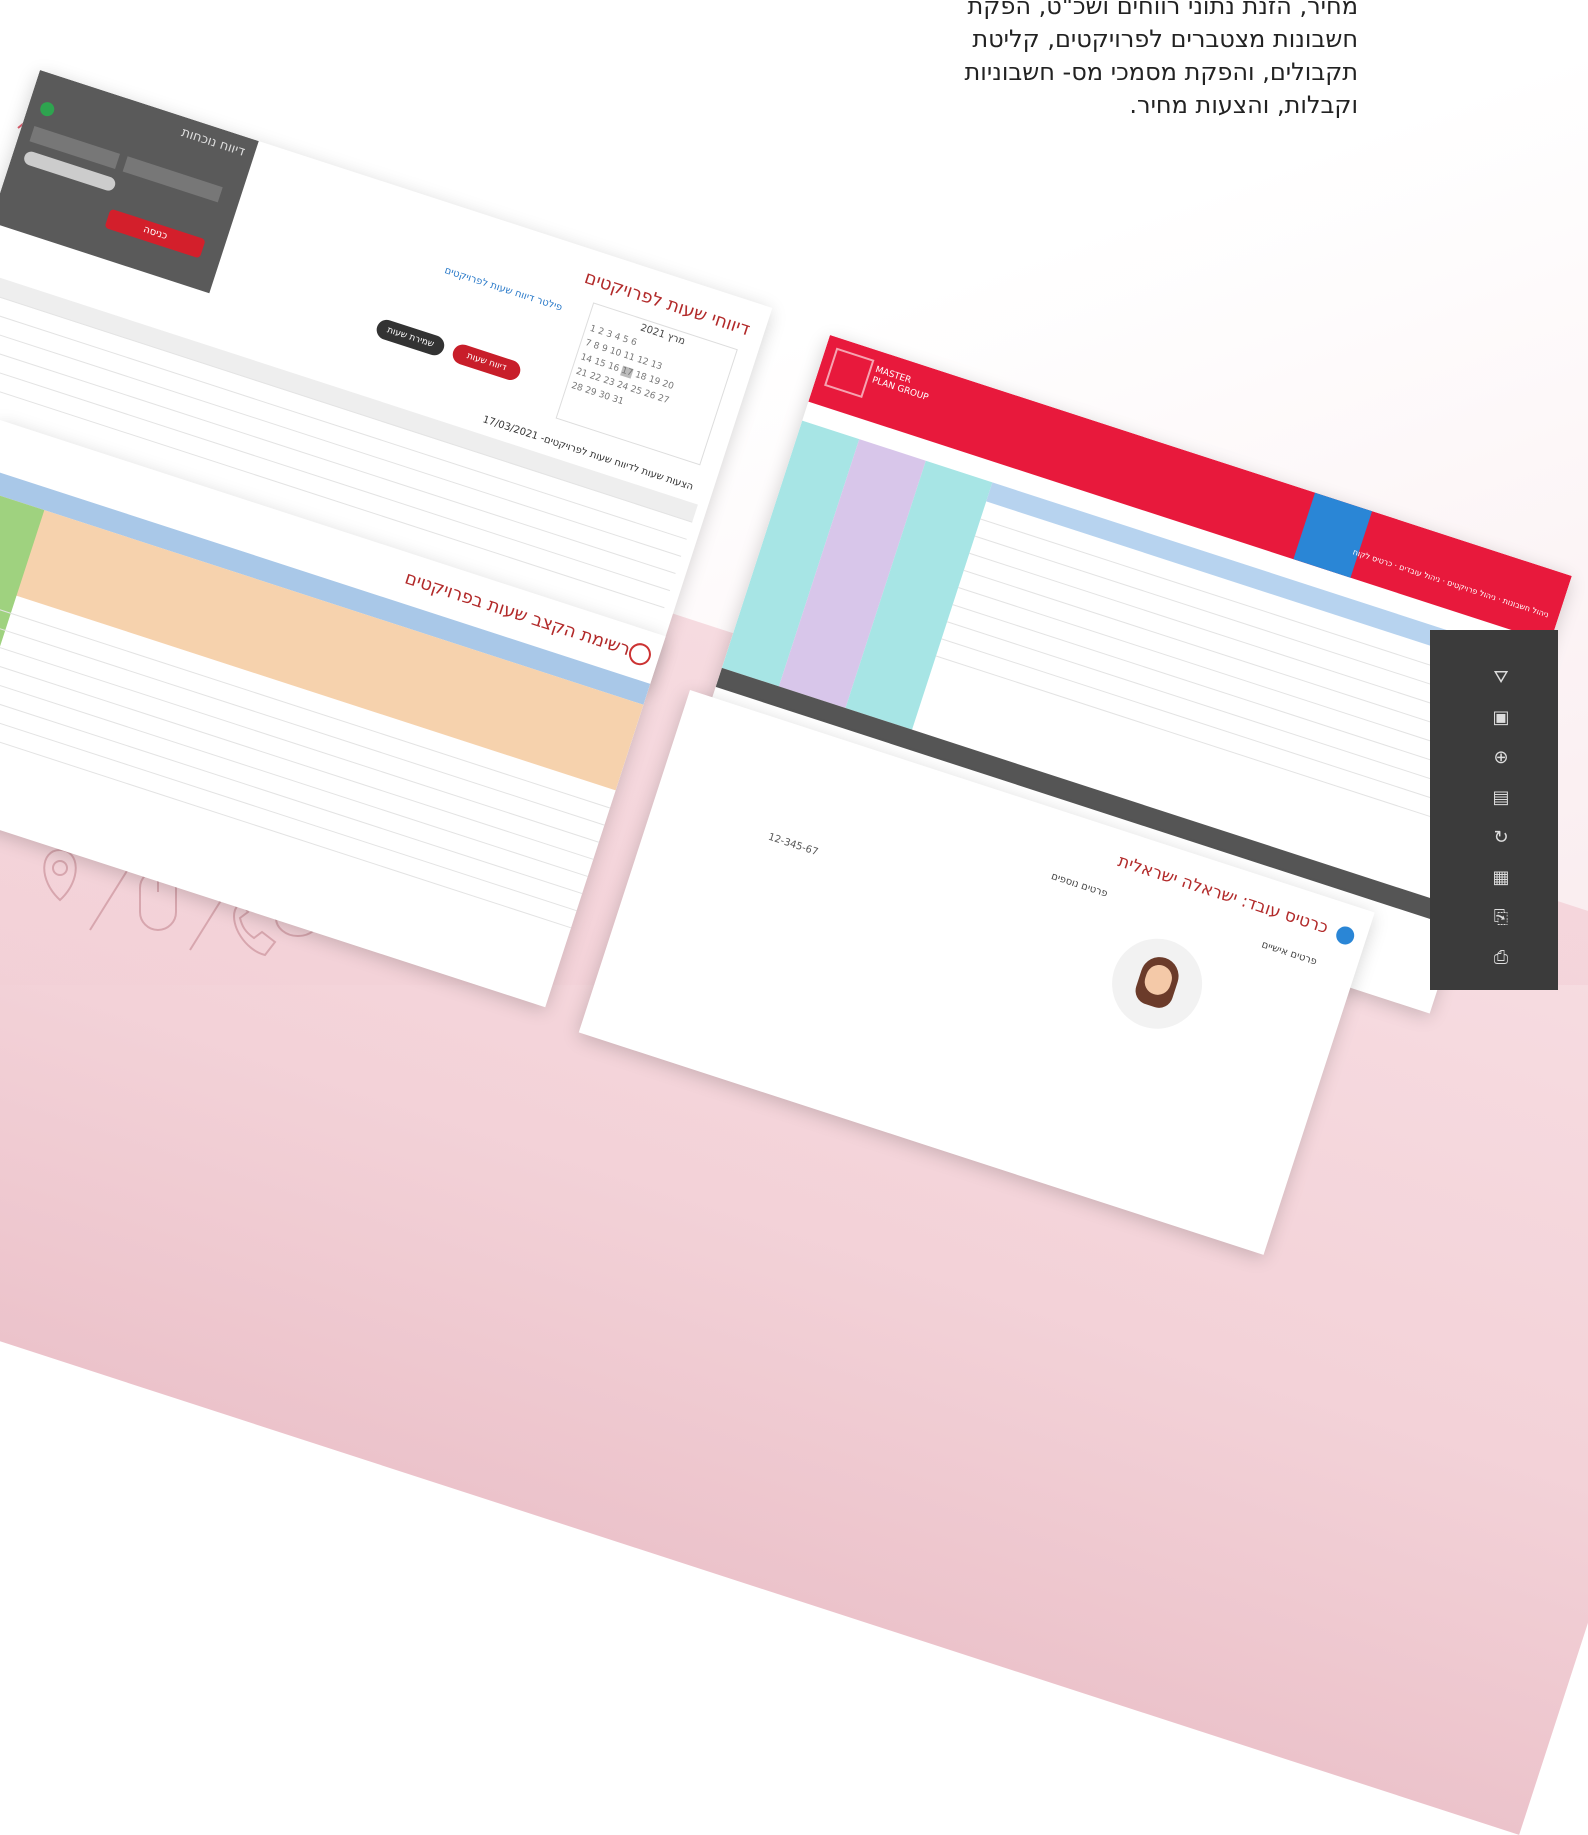 This screenshot has width=1588, height=1835. Describe the element at coordinates (1501, 678) in the screenshot. I see `filter-icon: ⛛` at that location.